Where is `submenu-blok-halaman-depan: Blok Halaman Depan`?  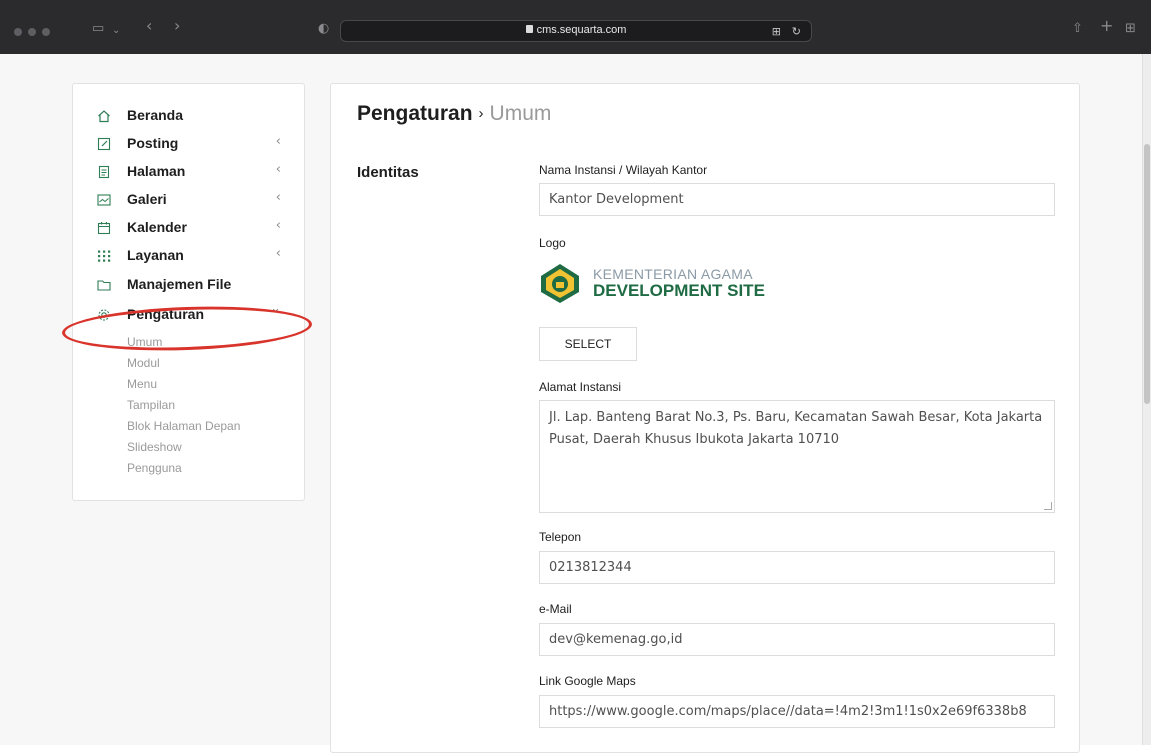
submenu-blok-halaman-depan: Blok Halaman Depan is located at coordinates (183, 426).